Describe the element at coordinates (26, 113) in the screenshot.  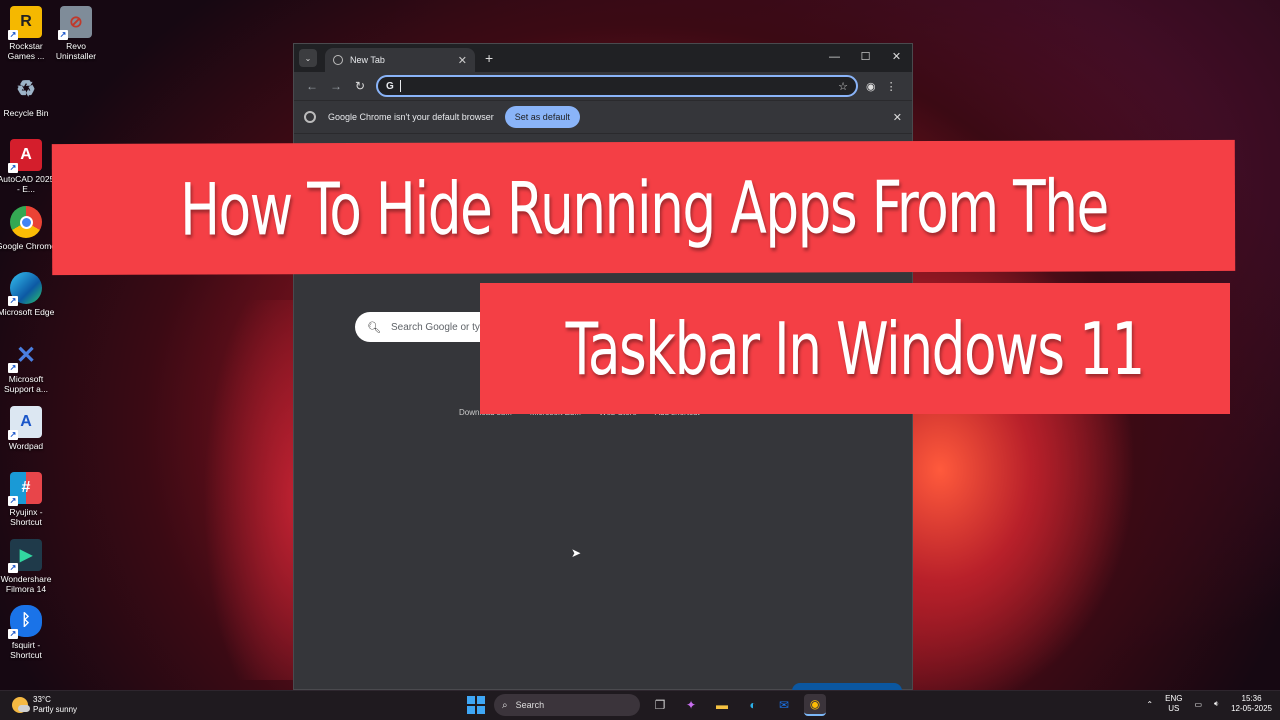
I see `desktop-icon-label: Recycle Bin` at that location.